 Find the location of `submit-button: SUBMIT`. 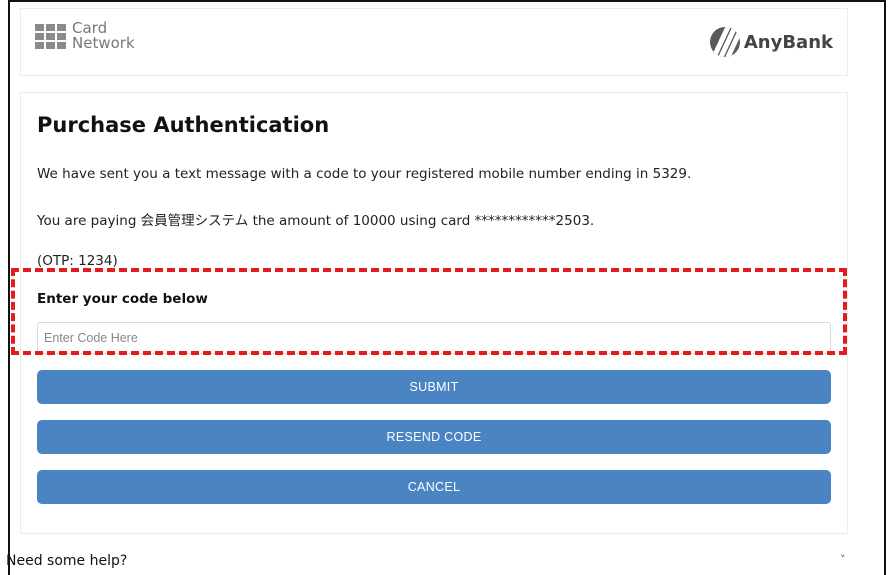

submit-button: SUBMIT is located at coordinates (434, 387).